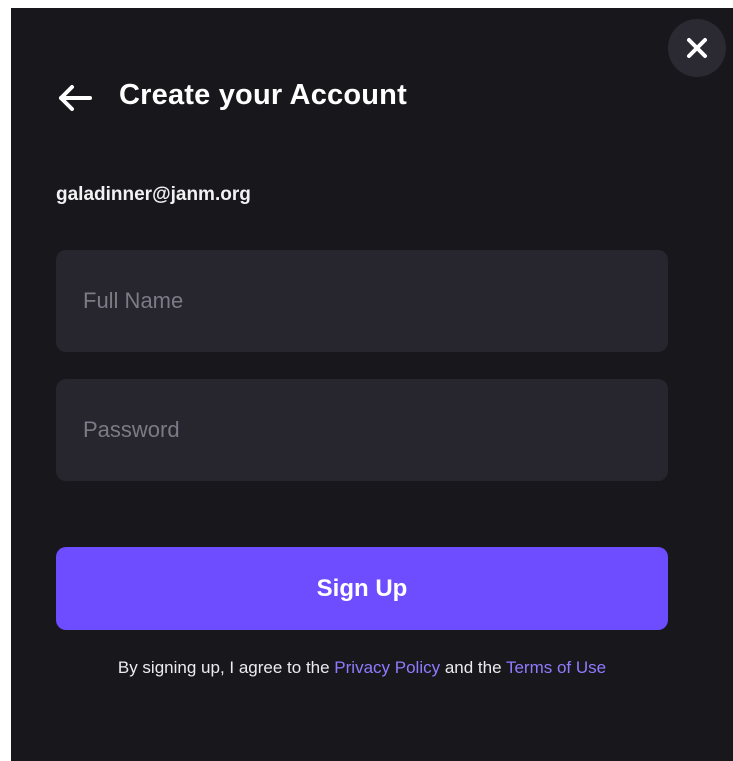  Describe the element at coordinates (387, 667) in the screenshot. I see `privacy-policy-link: Privacy Policy` at that location.